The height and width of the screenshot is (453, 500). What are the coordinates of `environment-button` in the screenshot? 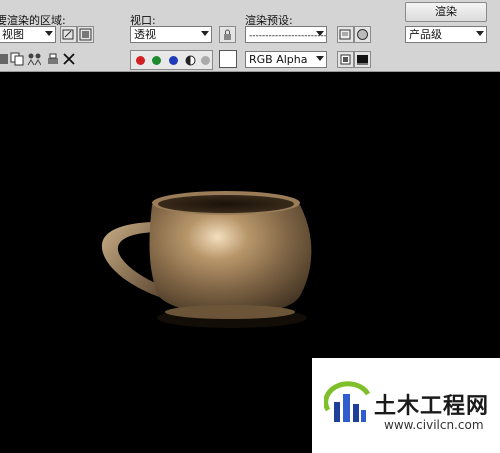 It's located at (362, 34).